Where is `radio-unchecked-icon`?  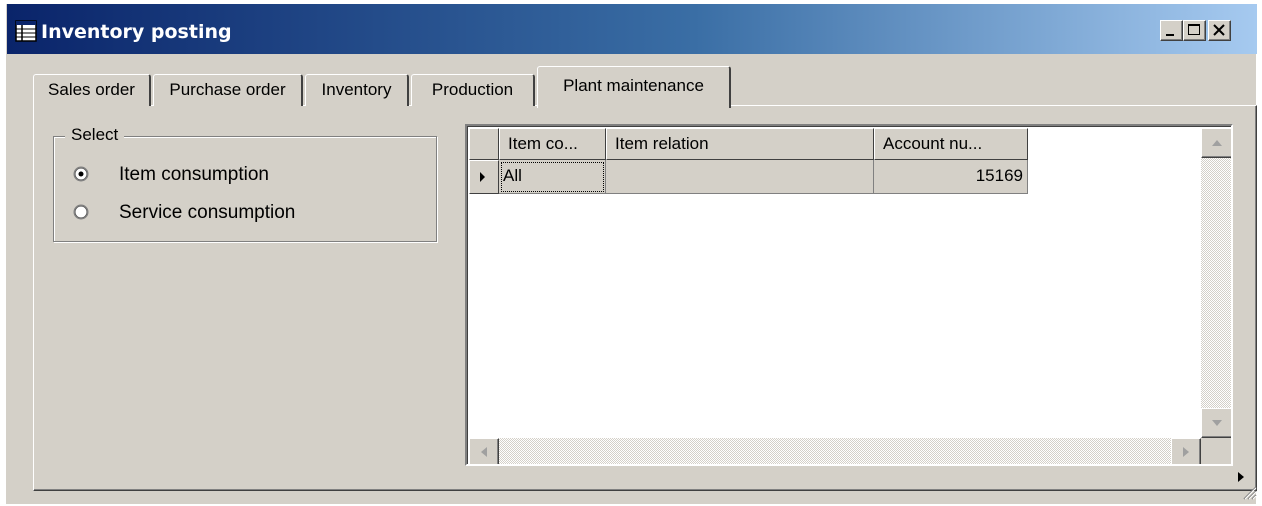 radio-unchecked-icon is located at coordinates (81, 212).